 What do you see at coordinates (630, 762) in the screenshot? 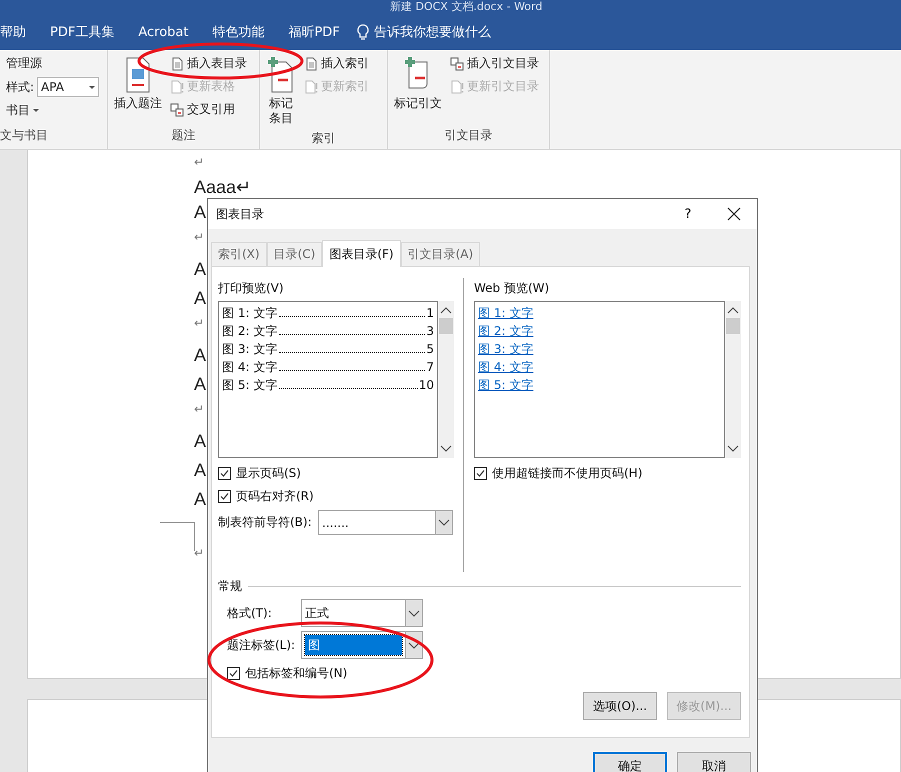
I see `ok-button: 确定` at bounding box center [630, 762].